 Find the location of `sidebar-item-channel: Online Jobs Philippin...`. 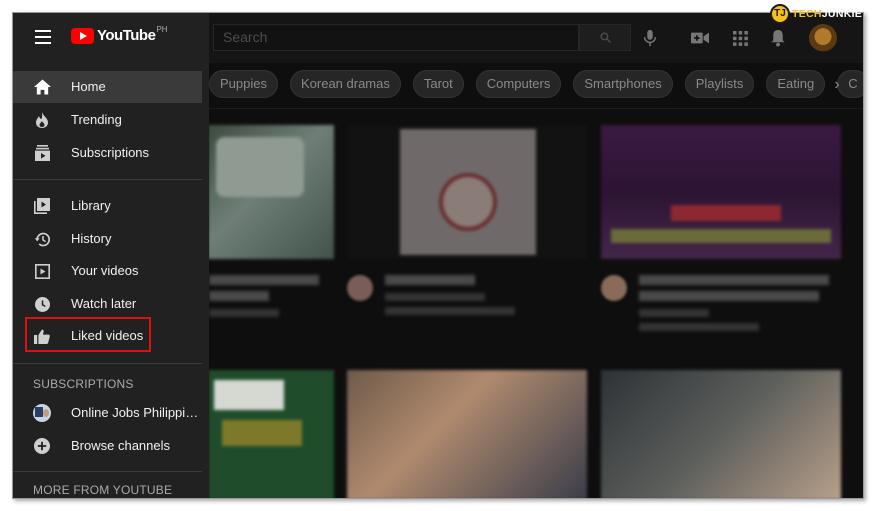

sidebar-item-channel: Online Jobs Philippin... is located at coordinates (111, 413).